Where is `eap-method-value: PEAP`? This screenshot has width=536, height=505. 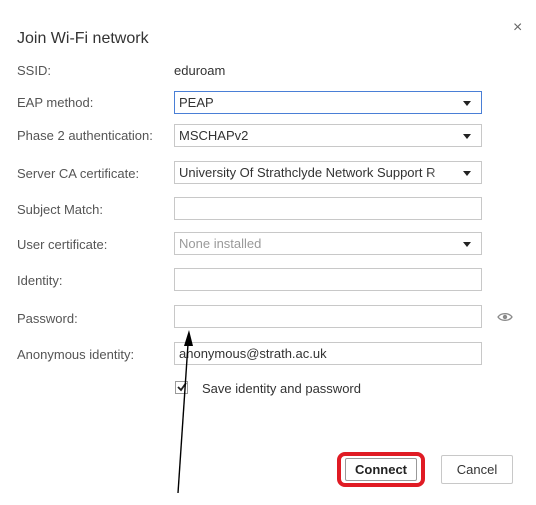
eap-method-value: PEAP is located at coordinates (196, 102).